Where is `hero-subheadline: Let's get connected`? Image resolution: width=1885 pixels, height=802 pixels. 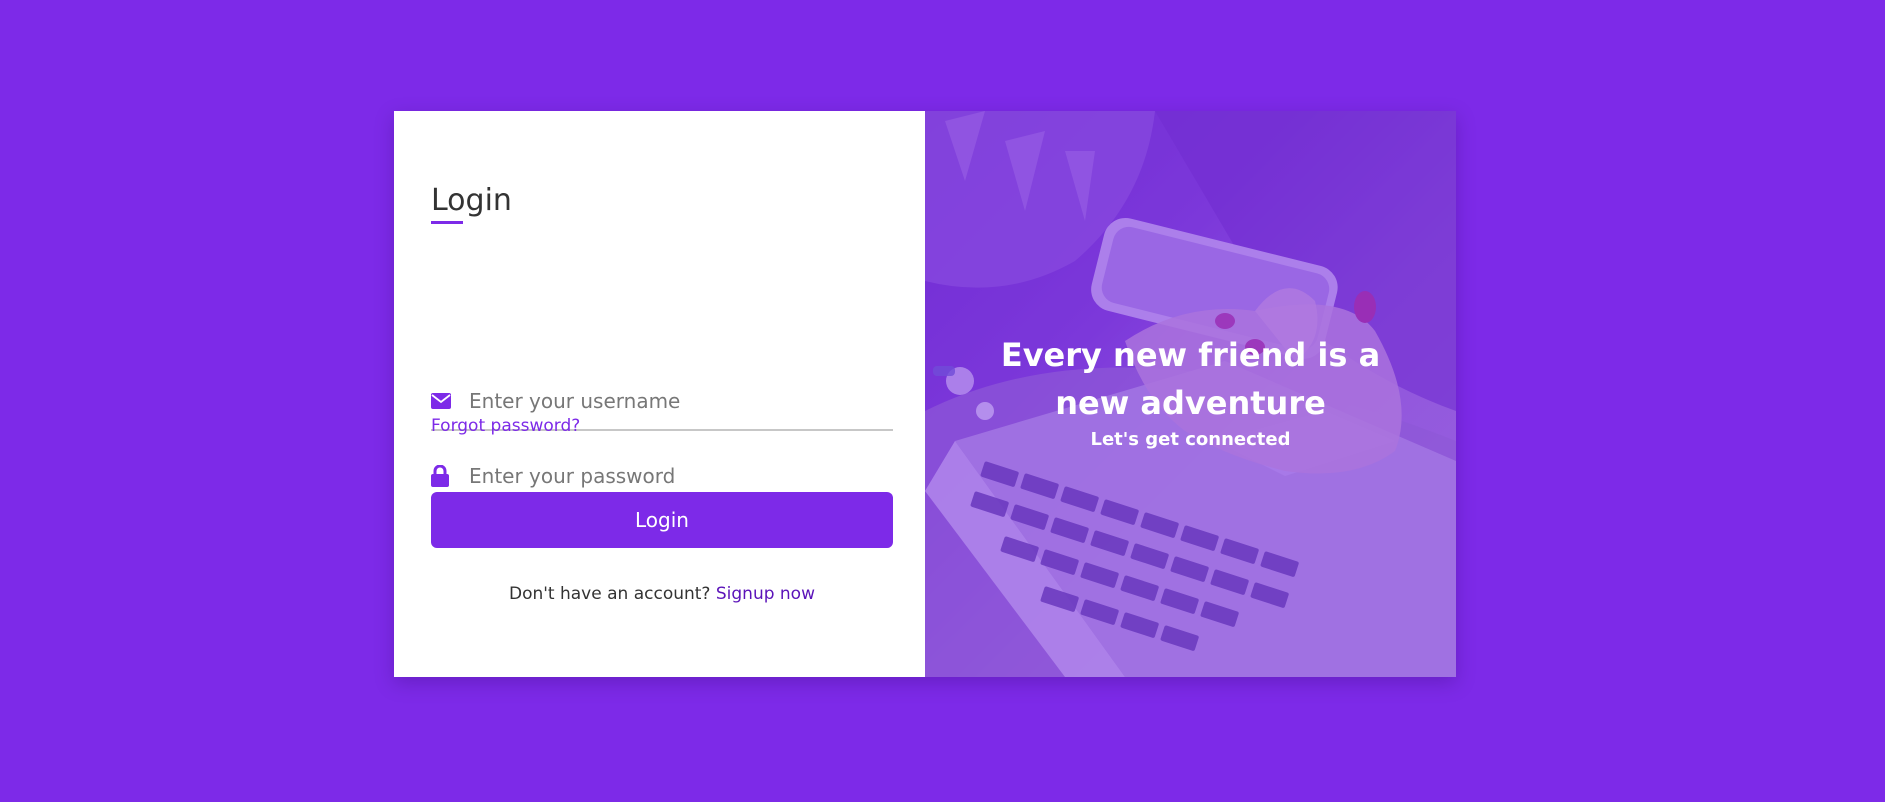 hero-subheadline: Let's get connected is located at coordinates (1190, 439).